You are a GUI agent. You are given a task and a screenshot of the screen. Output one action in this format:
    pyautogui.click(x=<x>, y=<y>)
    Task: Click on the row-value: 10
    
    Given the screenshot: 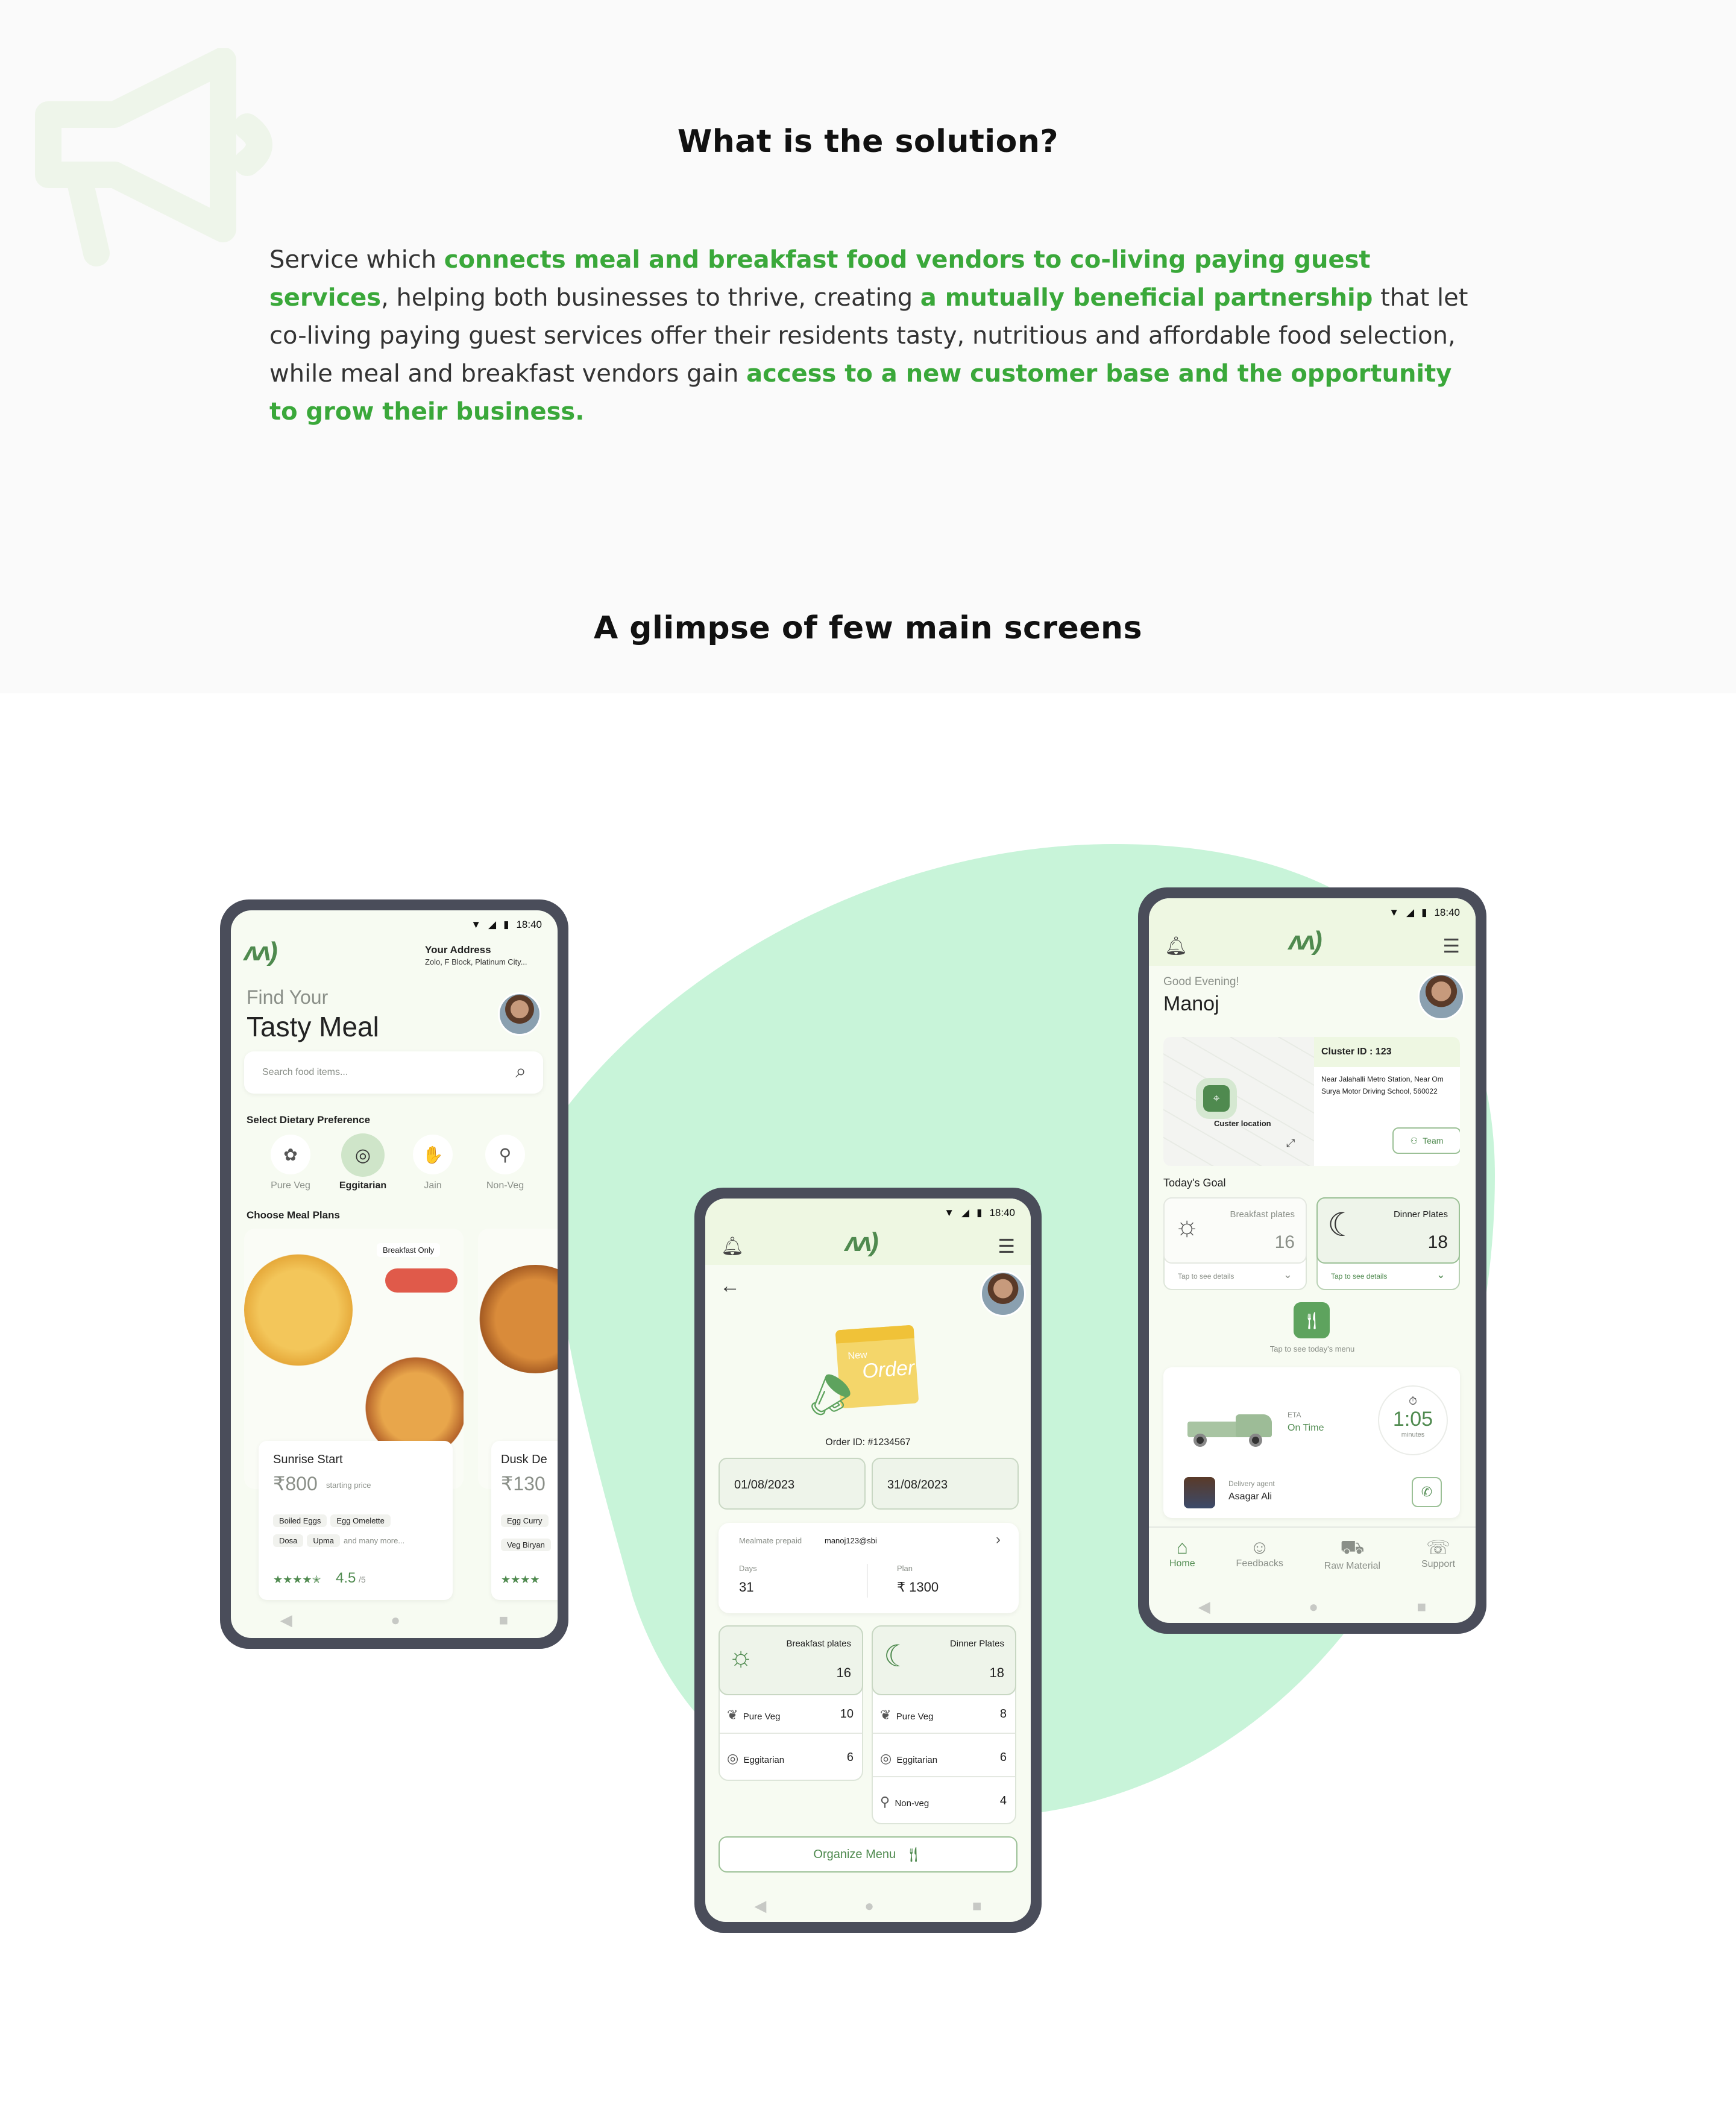 What is the action you would take?
    pyautogui.click(x=847, y=1714)
    